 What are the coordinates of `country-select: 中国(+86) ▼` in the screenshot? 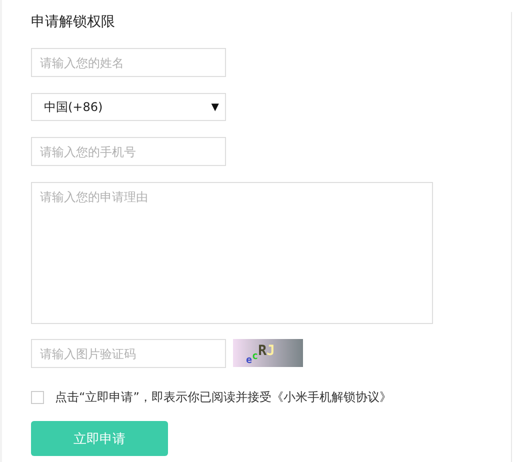 It's located at (128, 107).